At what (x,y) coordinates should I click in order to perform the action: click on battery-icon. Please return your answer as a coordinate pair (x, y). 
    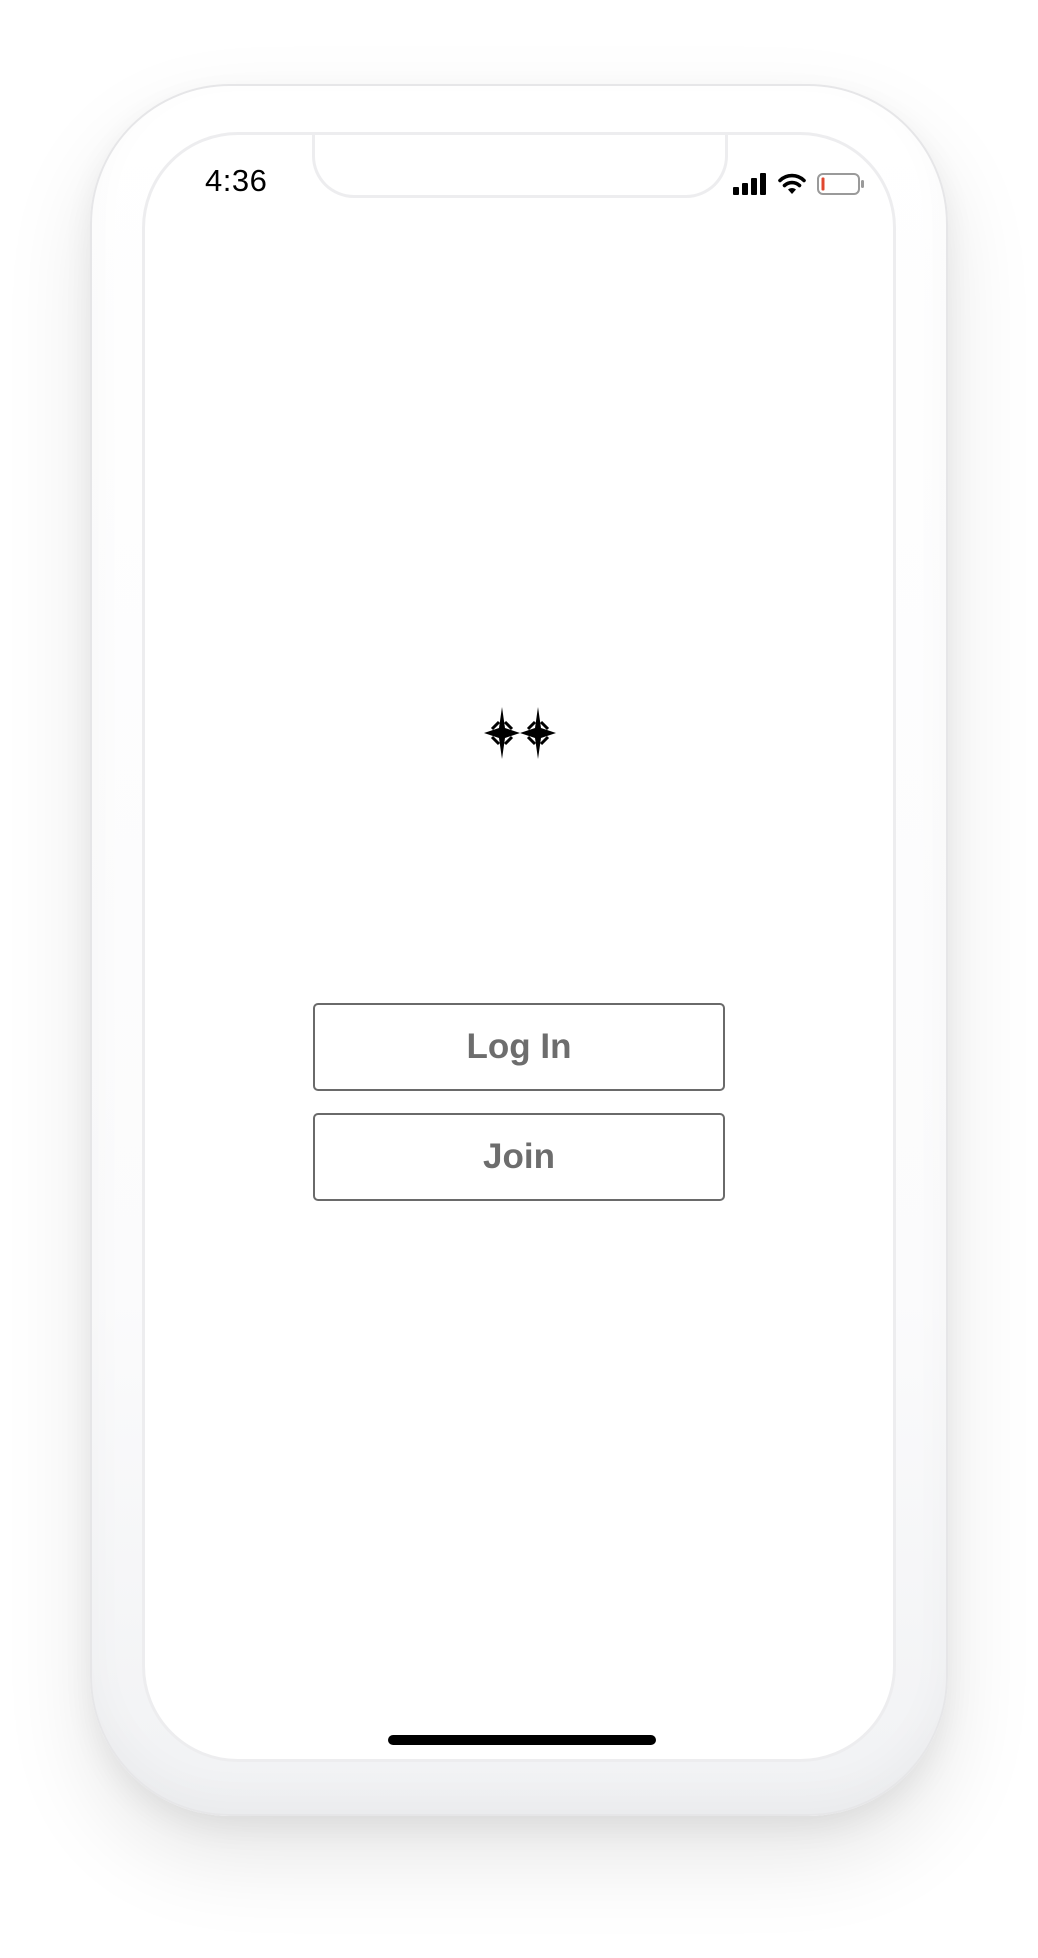
    Looking at the image, I should click on (840, 184).